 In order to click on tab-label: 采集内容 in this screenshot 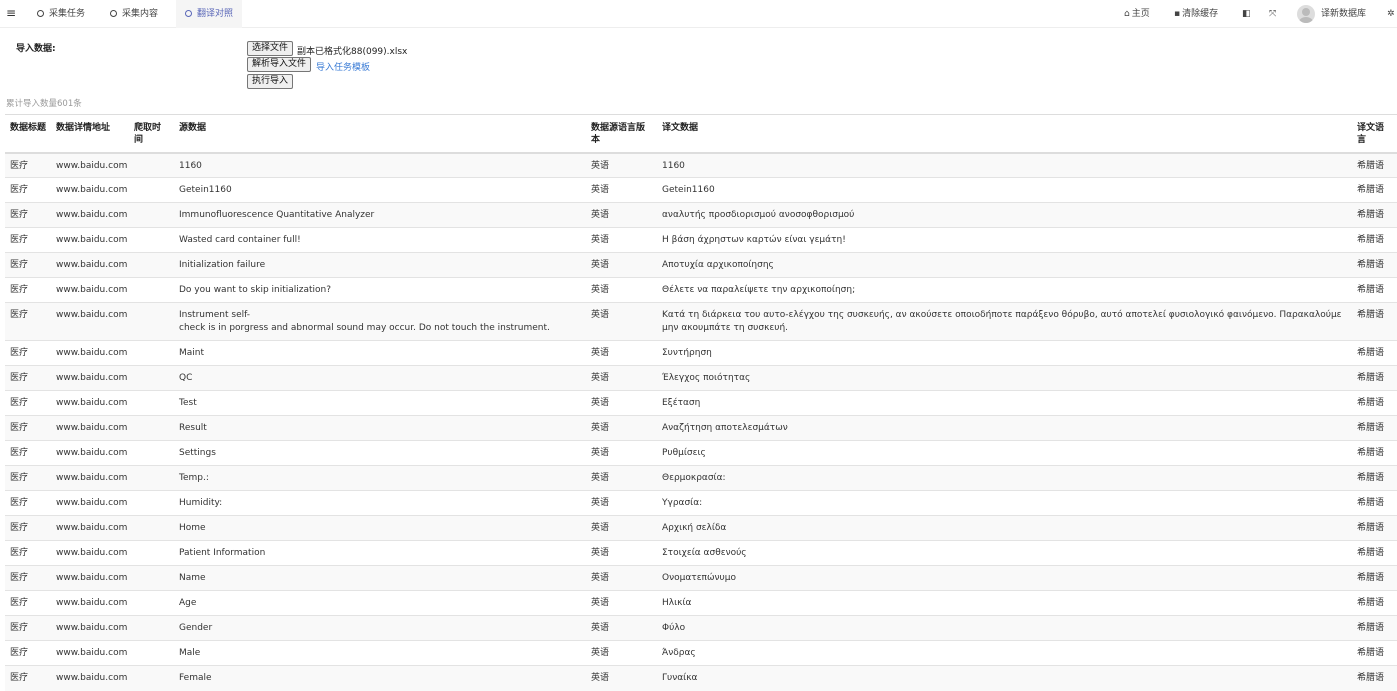, I will do `click(140, 14)`.